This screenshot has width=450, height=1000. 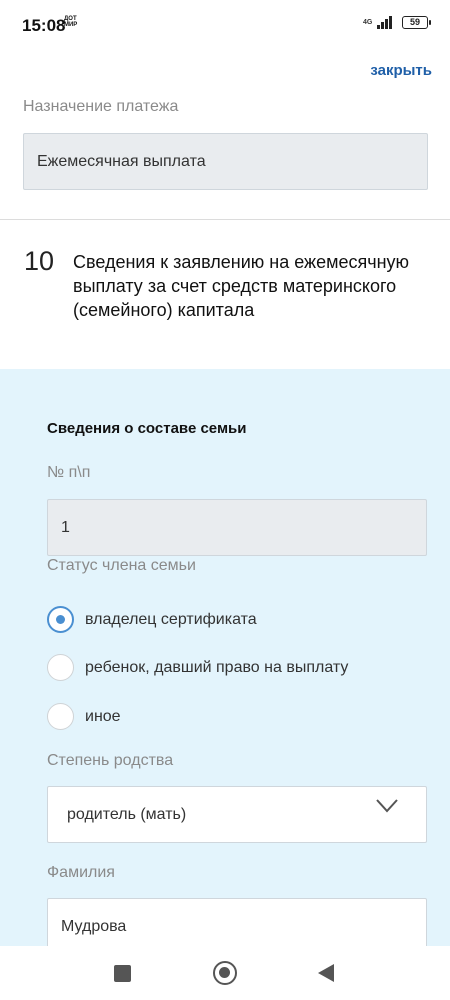 What do you see at coordinates (401, 70) in the screenshot?
I see `close-link: закрыть` at bounding box center [401, 70].